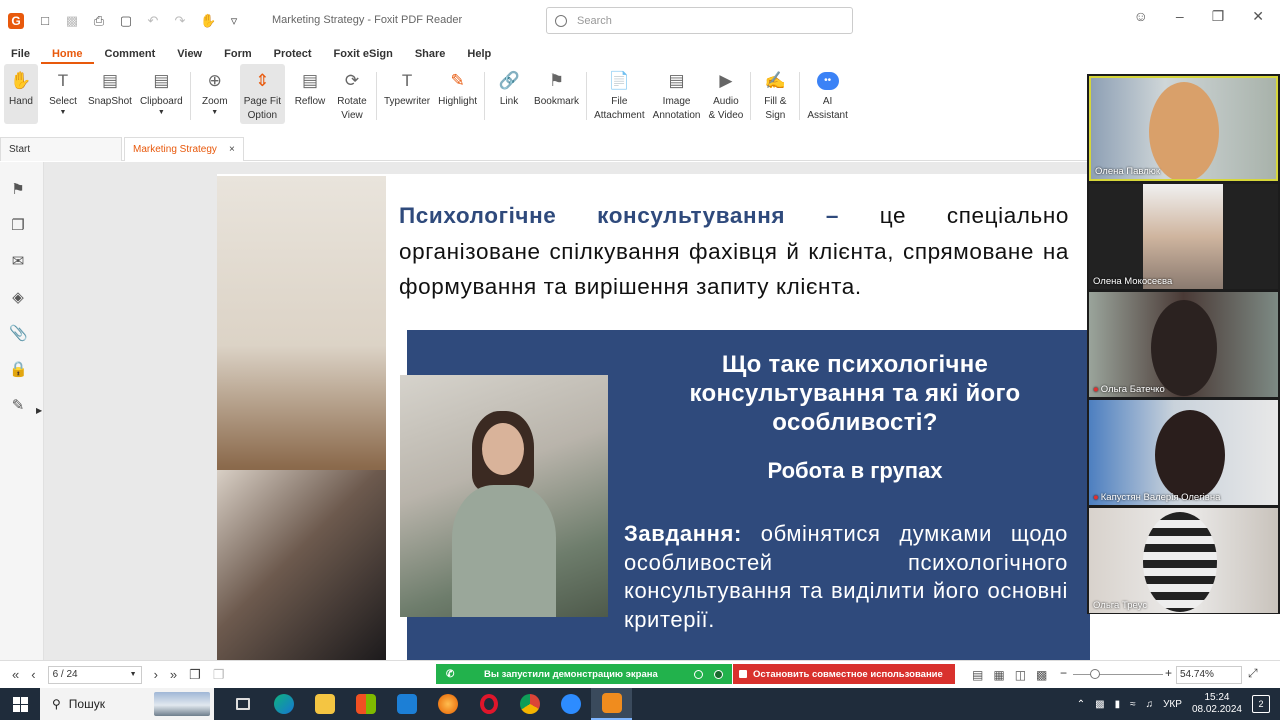 The width and height of the screenshot is (1280, 720). What do you see at coordinates (18, 405) in the screenshot?
I see `signatures-panel-icon: ✎` at bounding box center [18, 405].